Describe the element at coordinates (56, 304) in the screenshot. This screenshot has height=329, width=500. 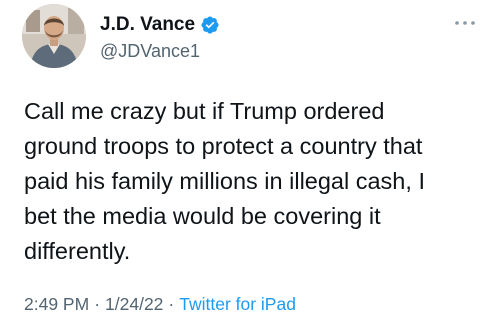
I see `tweet-time: 2:49 PM` at that location.